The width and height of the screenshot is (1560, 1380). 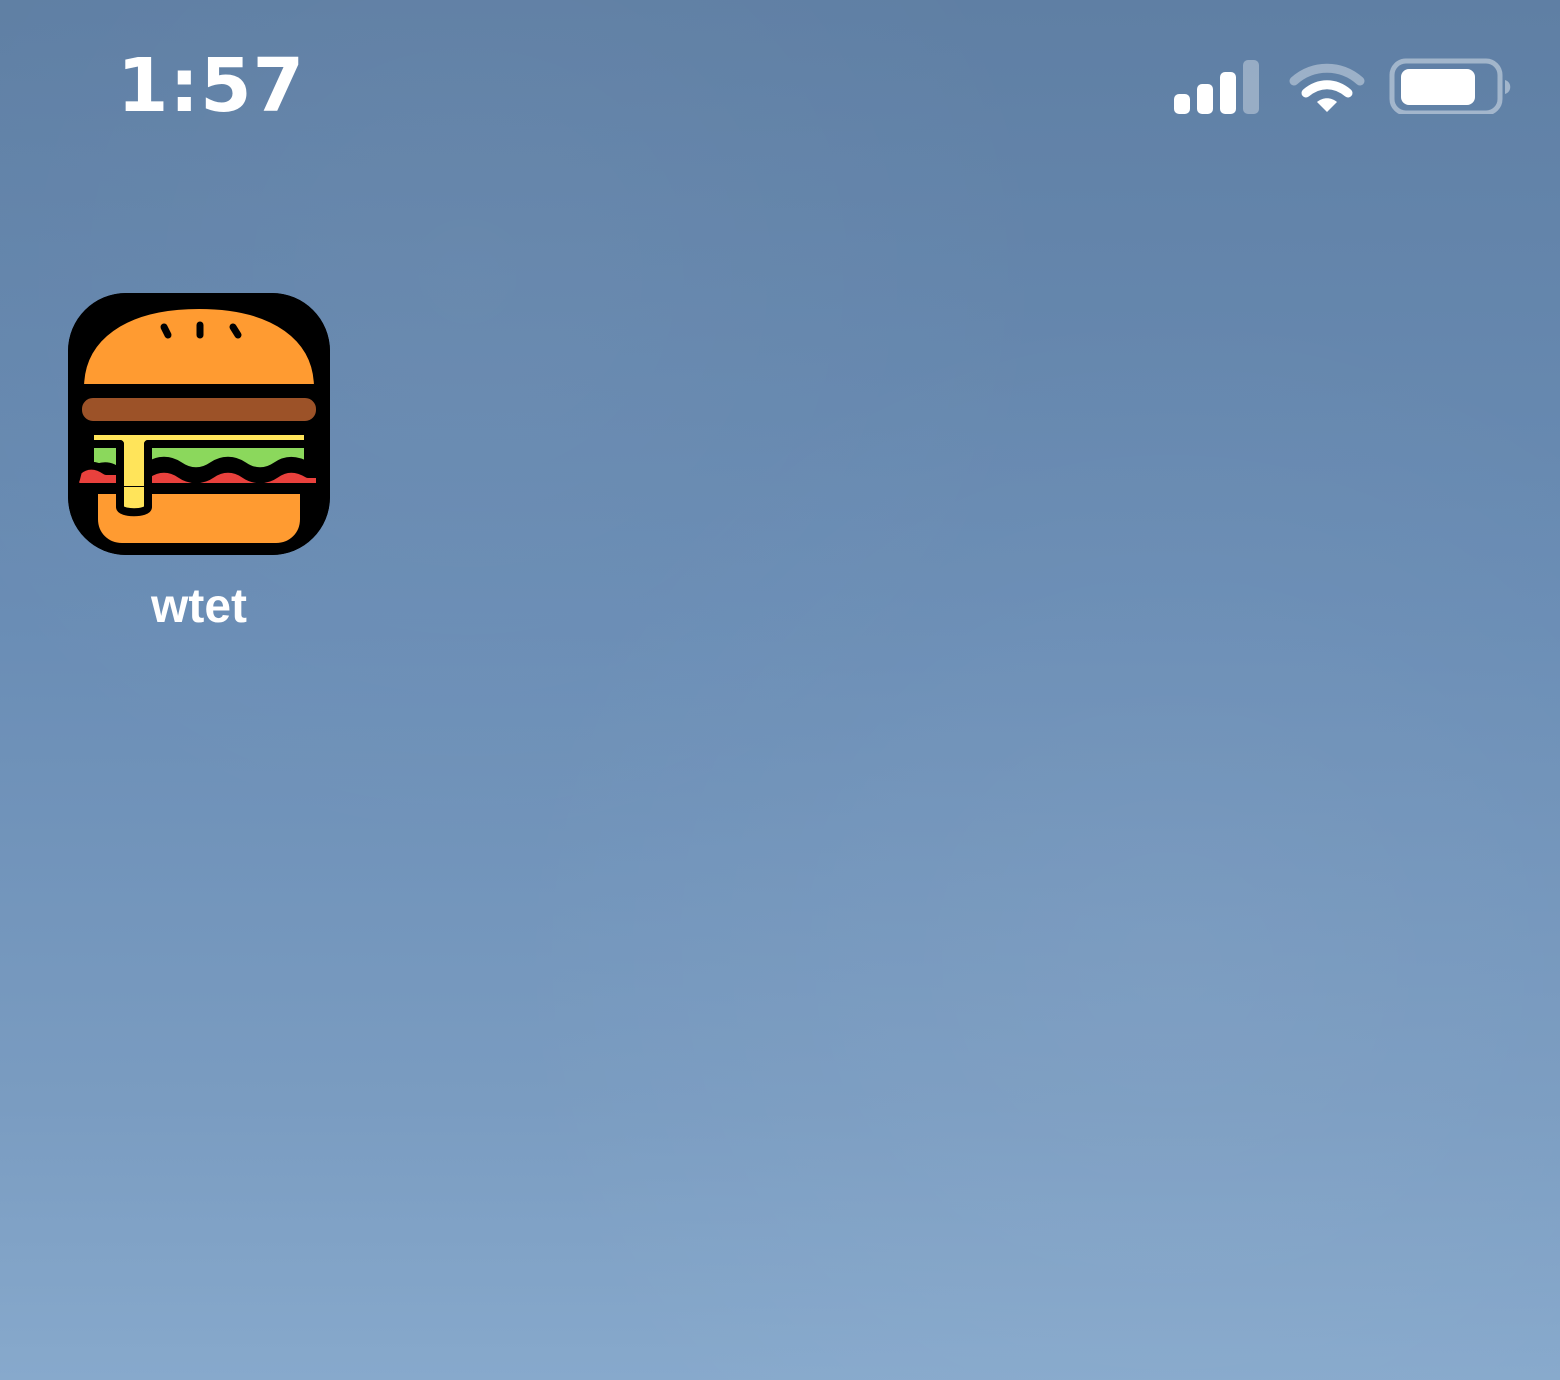 I want to click on app-wtet: wtet, so click(x=199, y=473).